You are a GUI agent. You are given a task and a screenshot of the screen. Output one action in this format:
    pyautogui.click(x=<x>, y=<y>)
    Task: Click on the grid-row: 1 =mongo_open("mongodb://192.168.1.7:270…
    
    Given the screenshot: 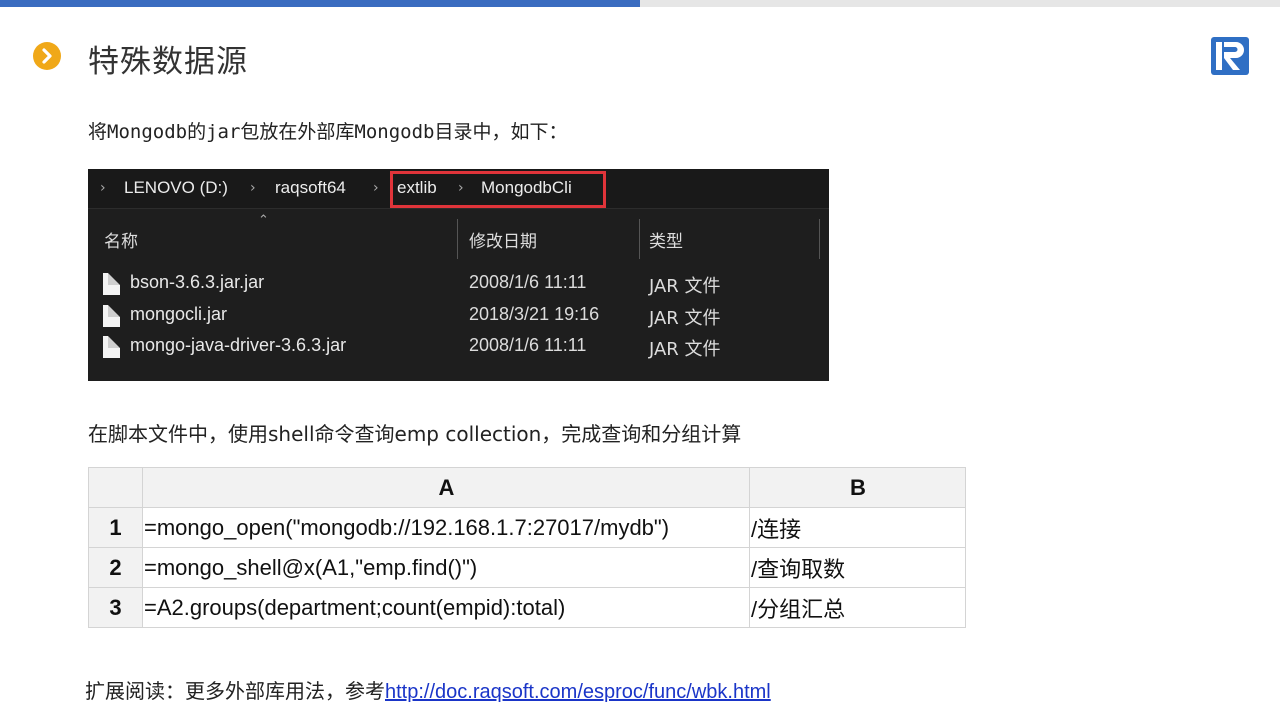 What is the action you would take?
    pyautogui.click(x=527, y=527)
    